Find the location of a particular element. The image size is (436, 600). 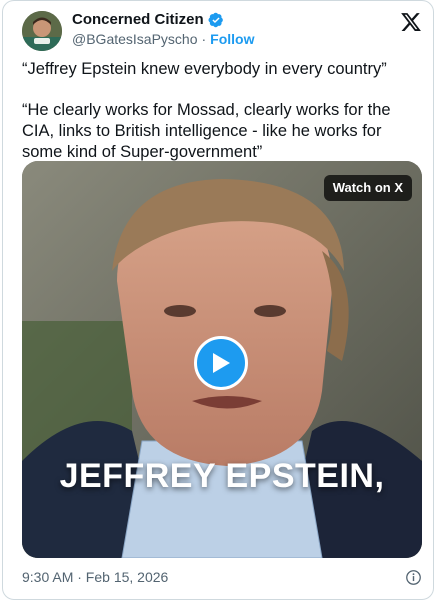

avatar is located at coordinates (42, 31).